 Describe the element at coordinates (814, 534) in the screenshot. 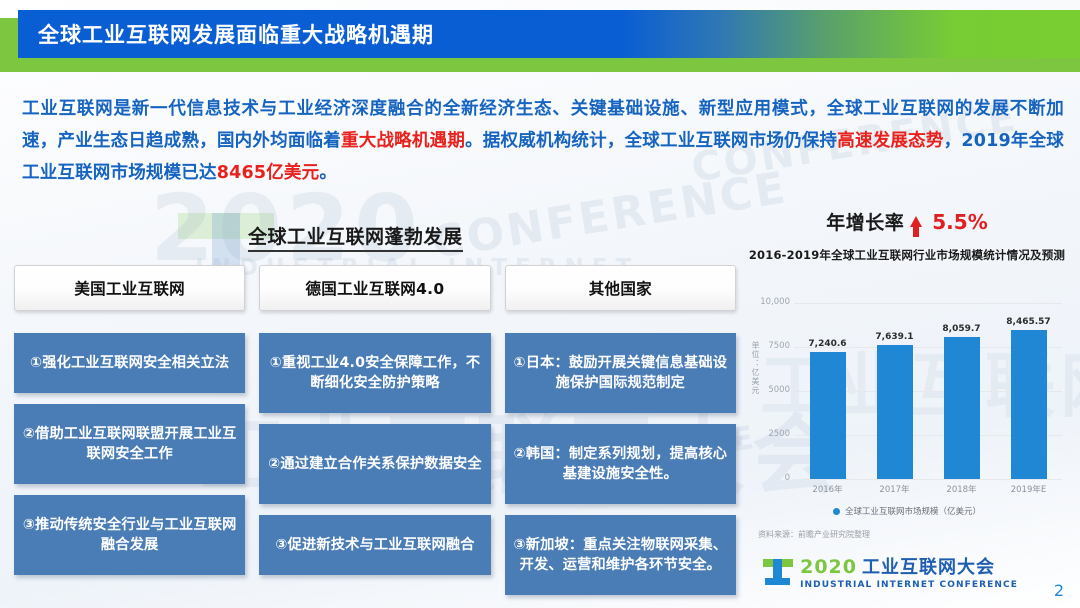

I see `chart-source-note: 资料来源：前瞻产业研究院整理` at that location.